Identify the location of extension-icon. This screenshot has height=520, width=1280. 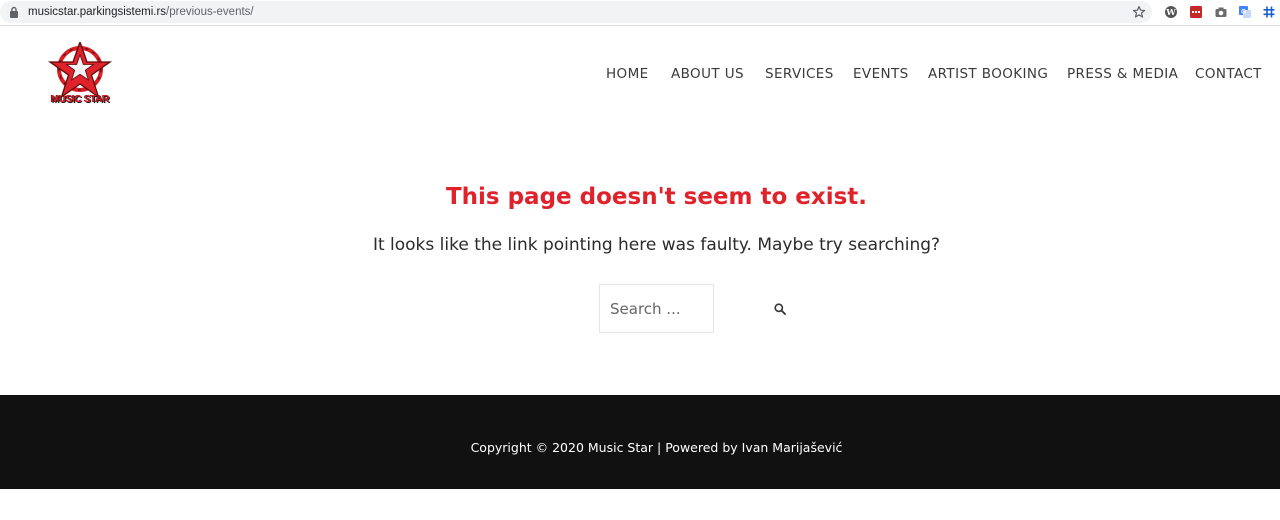
(1196, 12).